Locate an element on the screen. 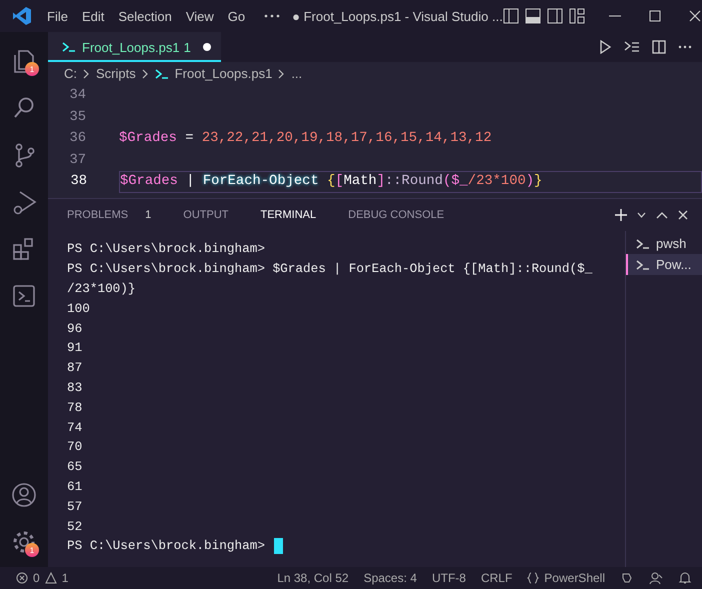 The image size is (702, 589). terminal-line: 52 is located at coordinates (74, 526).